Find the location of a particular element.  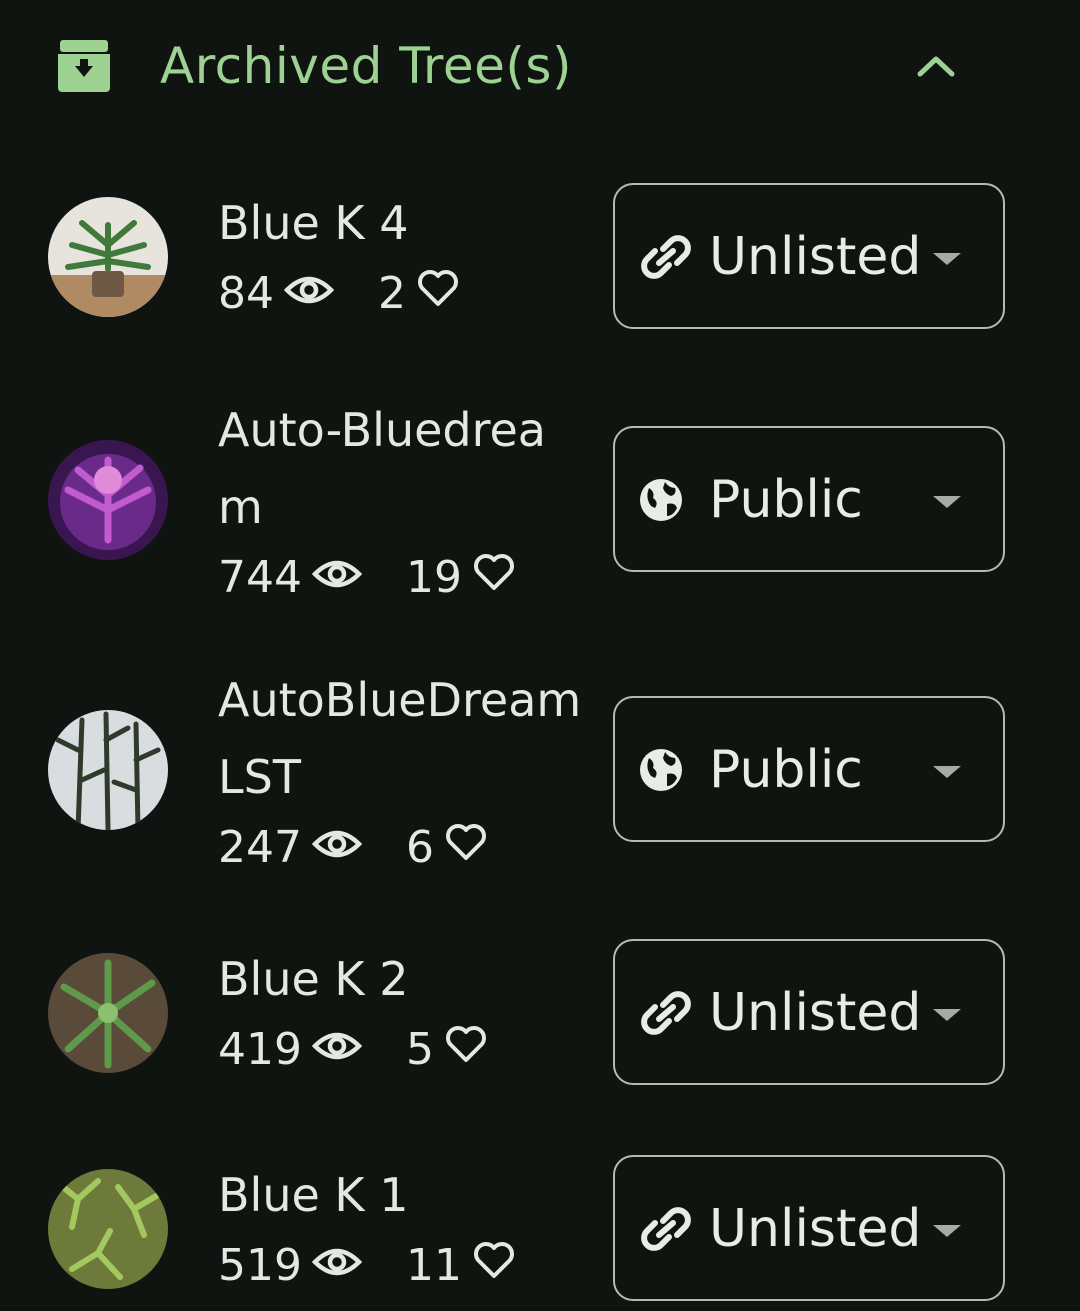

like-count: 5 is located at coordinates (419, 1049).